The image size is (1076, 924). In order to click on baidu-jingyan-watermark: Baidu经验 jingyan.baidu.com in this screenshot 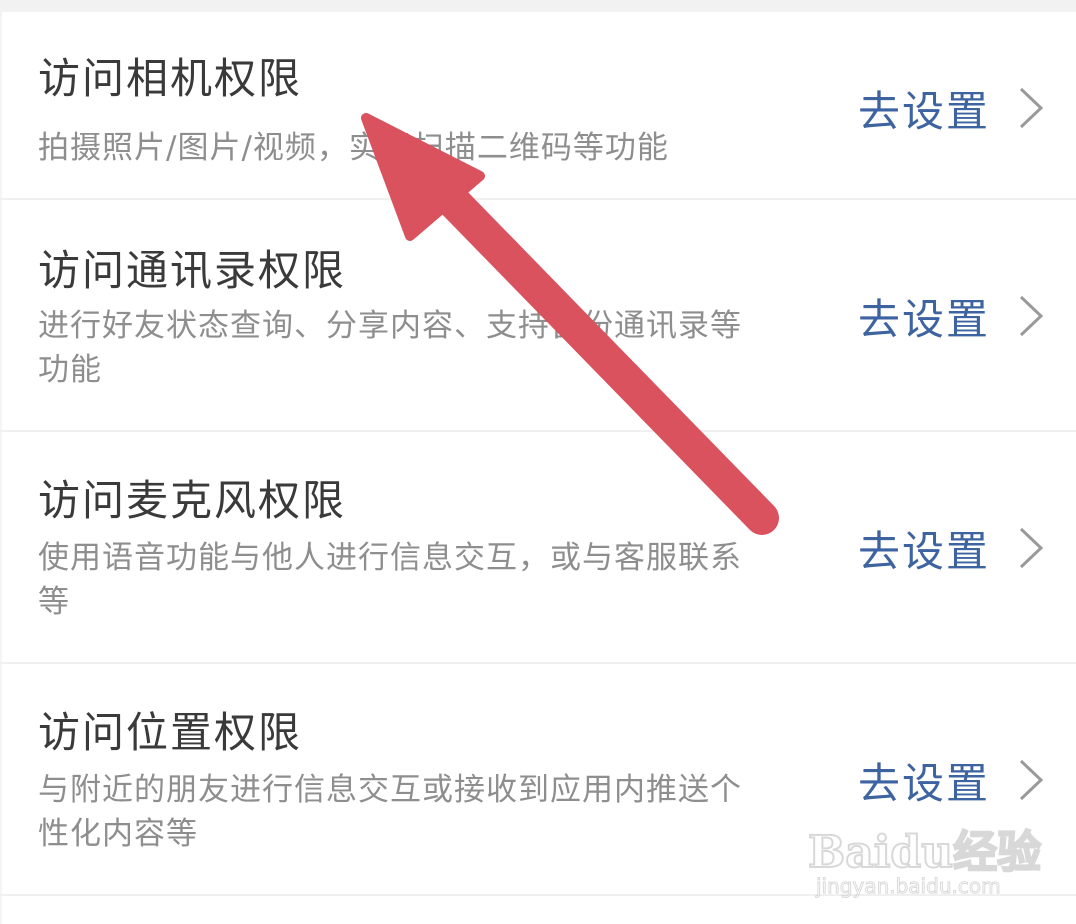, I will do `click(924, 857)`.